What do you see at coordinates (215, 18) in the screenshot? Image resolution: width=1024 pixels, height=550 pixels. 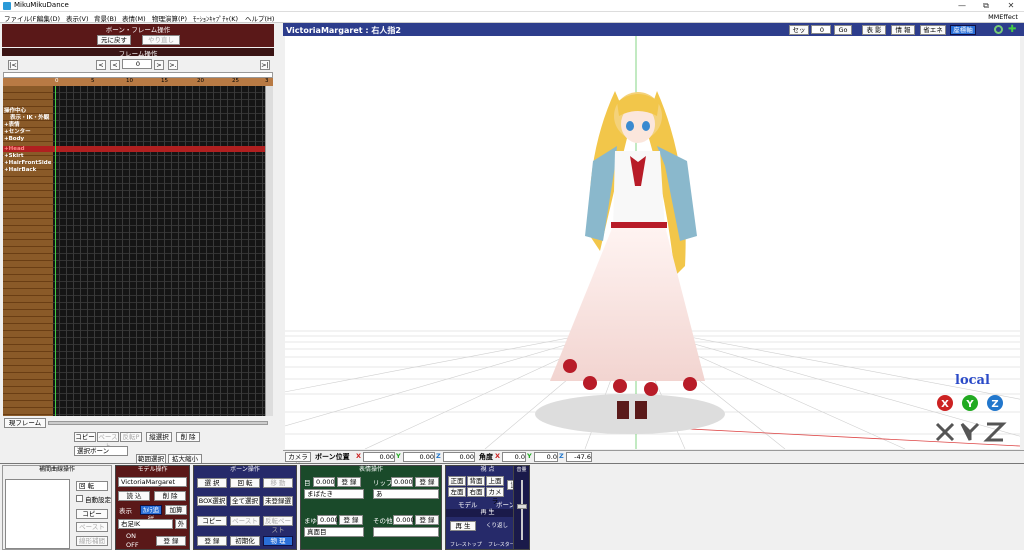 I see `menu-capture: ﾓｰｼｮﾝｷｬﾌﾟﾁｬ(K)` at bounding box center [215, 18].